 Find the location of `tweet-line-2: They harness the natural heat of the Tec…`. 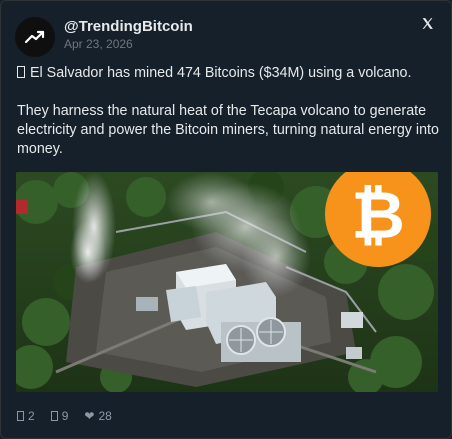

tweet-line-2: They harness the natural heat of the Tec… is located at coordinates (222, 111).